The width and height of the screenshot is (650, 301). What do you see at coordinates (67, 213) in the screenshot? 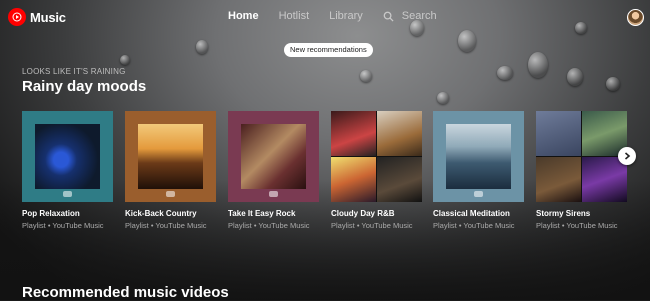
I see `card-title: Pop Relaxation` at bounding box center [67, 213].